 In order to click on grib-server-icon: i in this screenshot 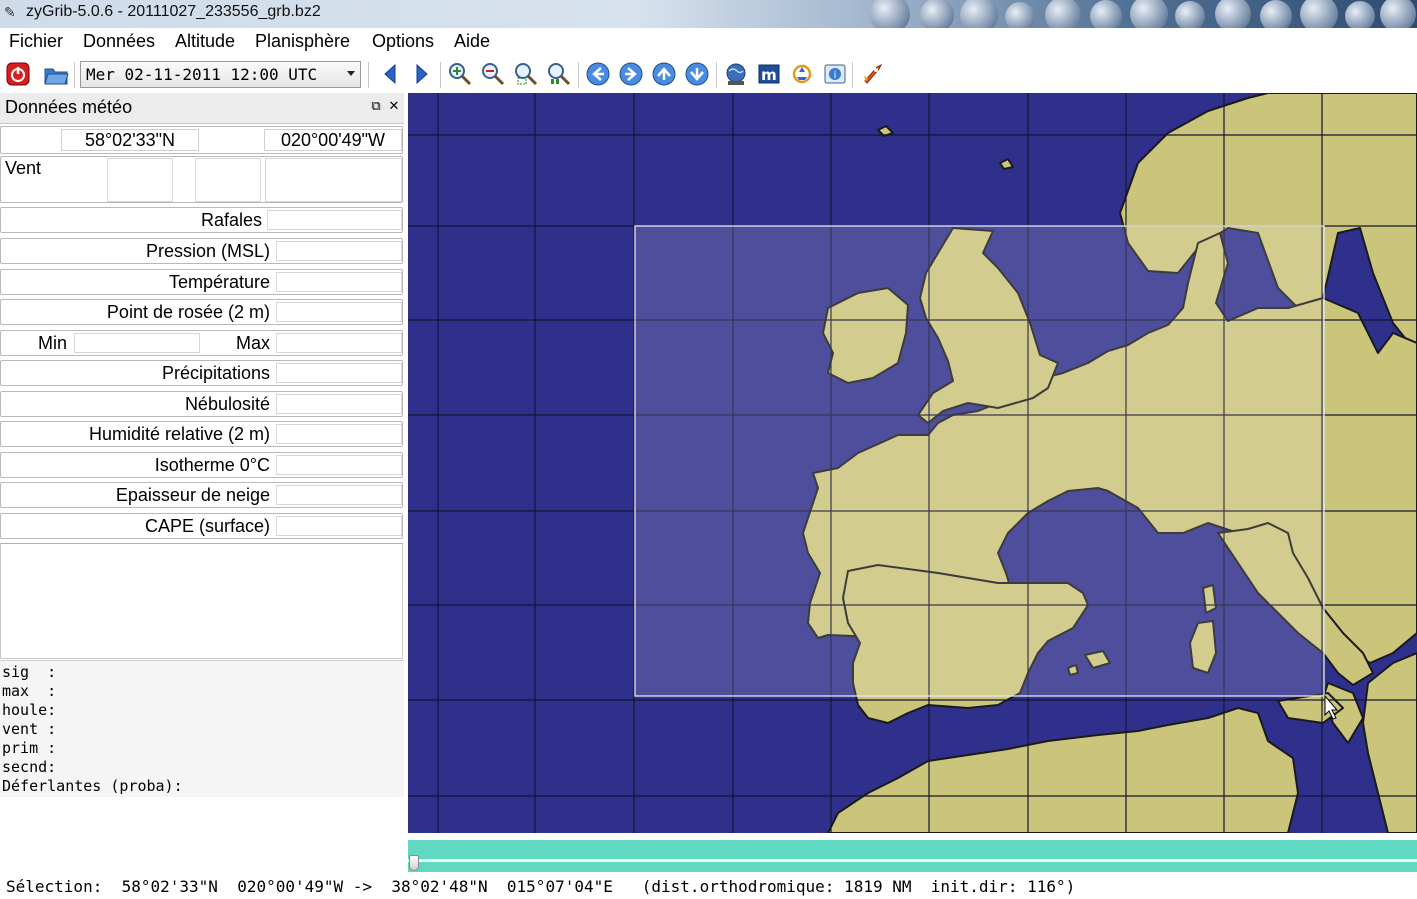, I will do `click(835, 74)`.